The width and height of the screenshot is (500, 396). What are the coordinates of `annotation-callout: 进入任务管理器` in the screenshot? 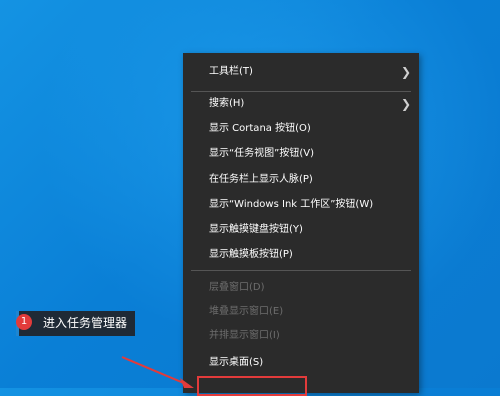 It's located at (76, 323).